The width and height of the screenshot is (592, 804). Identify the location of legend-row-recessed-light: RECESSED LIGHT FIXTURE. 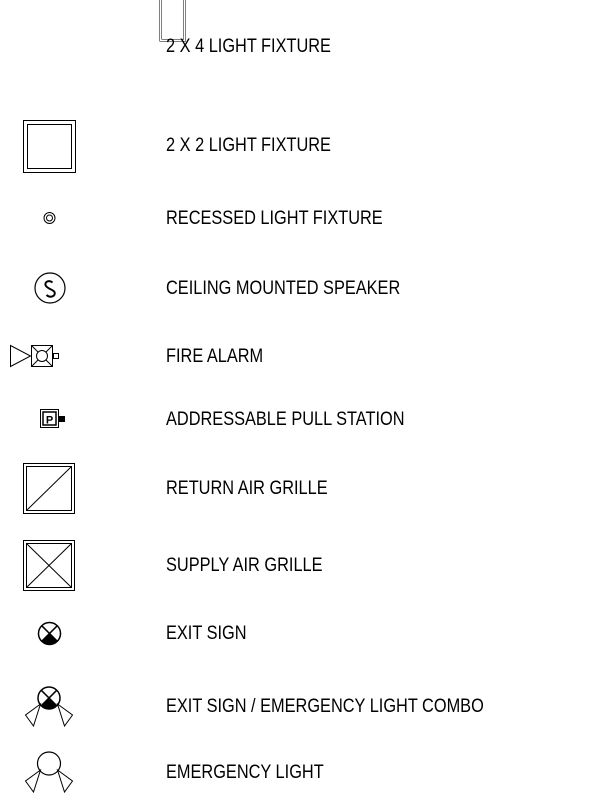
(296, 218).